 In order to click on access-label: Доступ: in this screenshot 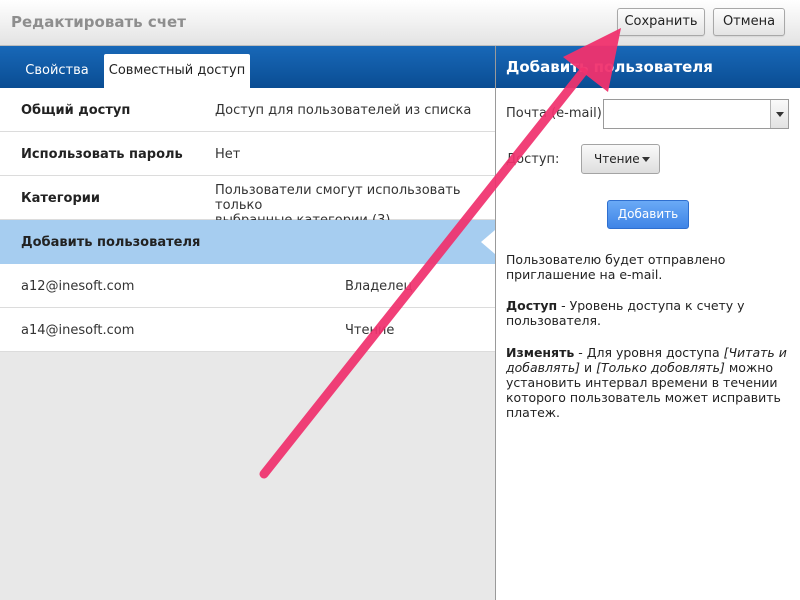, I will do `click(533, 159)`.